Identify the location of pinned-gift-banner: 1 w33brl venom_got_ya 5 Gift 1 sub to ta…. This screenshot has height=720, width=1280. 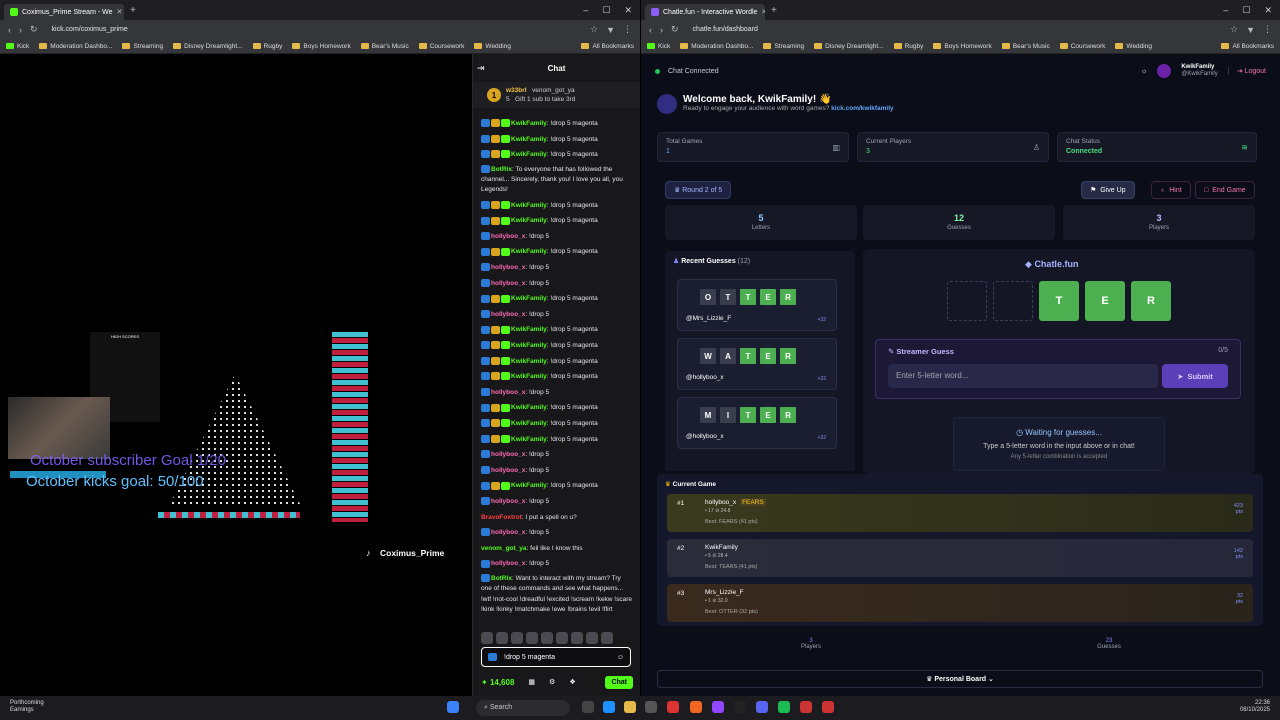
(556, 95).